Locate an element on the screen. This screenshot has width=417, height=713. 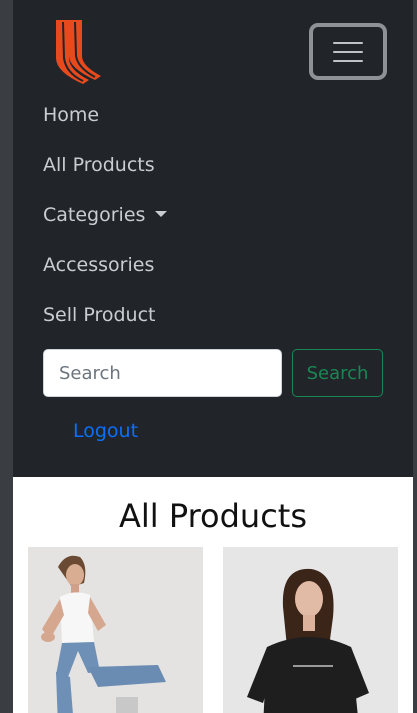
brand-logo-icon is located at coordinates (79, 51).